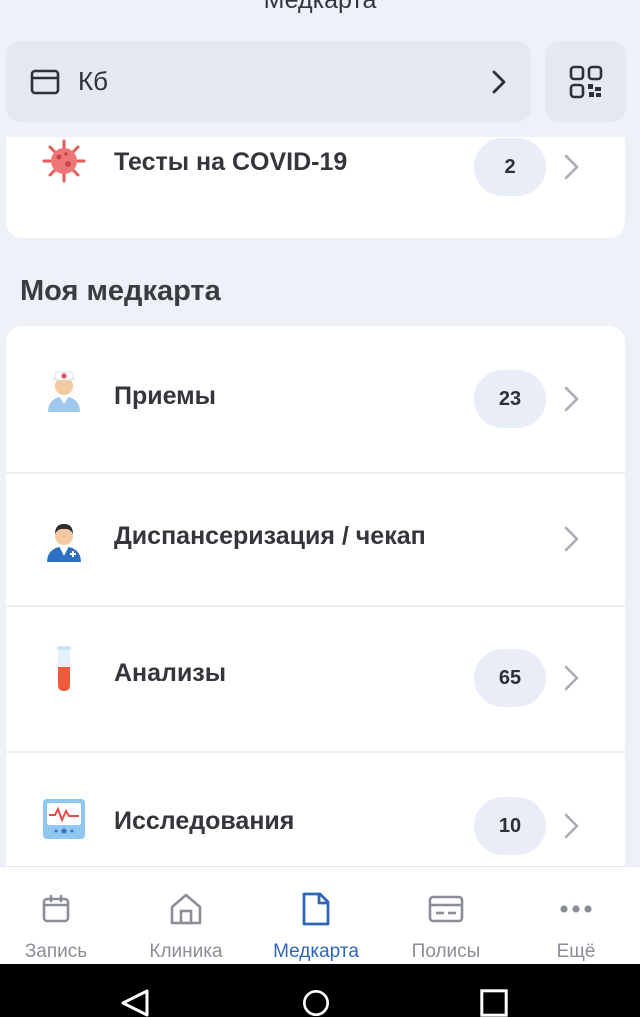  I want to click on system-navigation-bar, so click(320, 990).